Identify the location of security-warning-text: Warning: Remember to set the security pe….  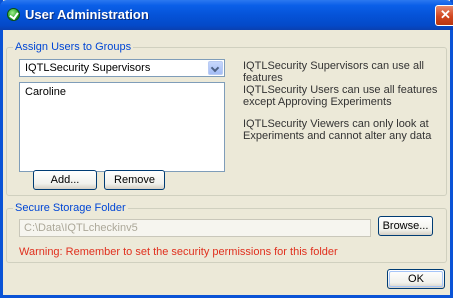
(178, 252).